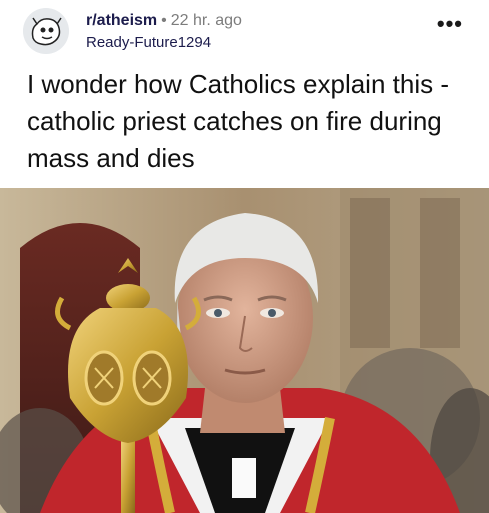 This screenshot has height=513, width=489. I want to click on post-meta: r/atheism • 22 hr. ago Ready-Future1294, so click(164, 31).